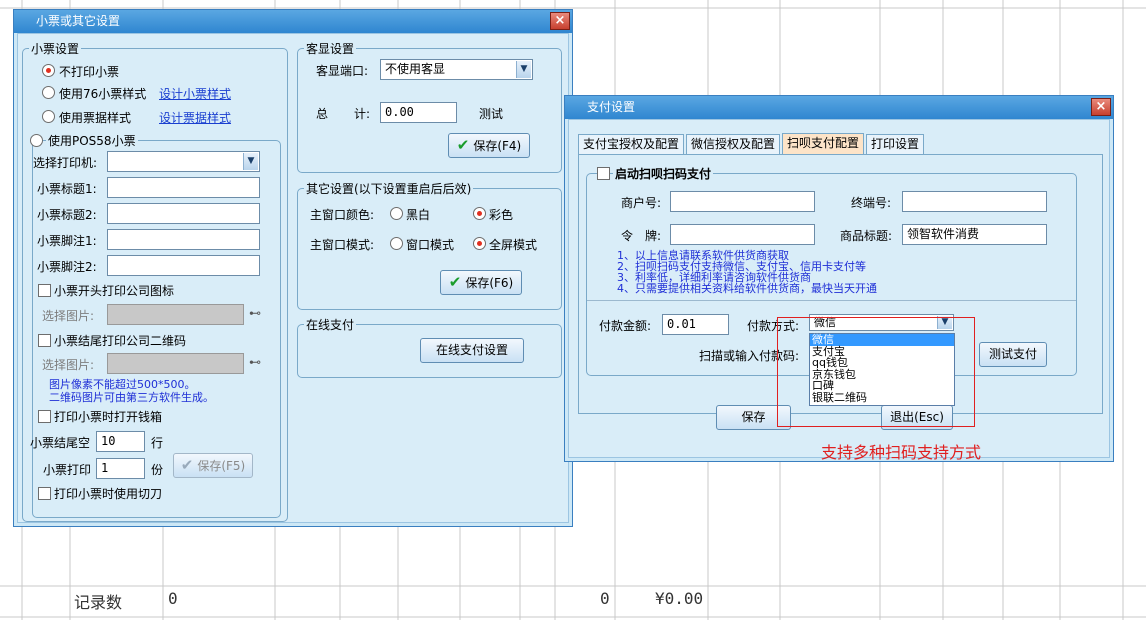  I want to click on receipt-window-close-button: ×, so click(560, 21).